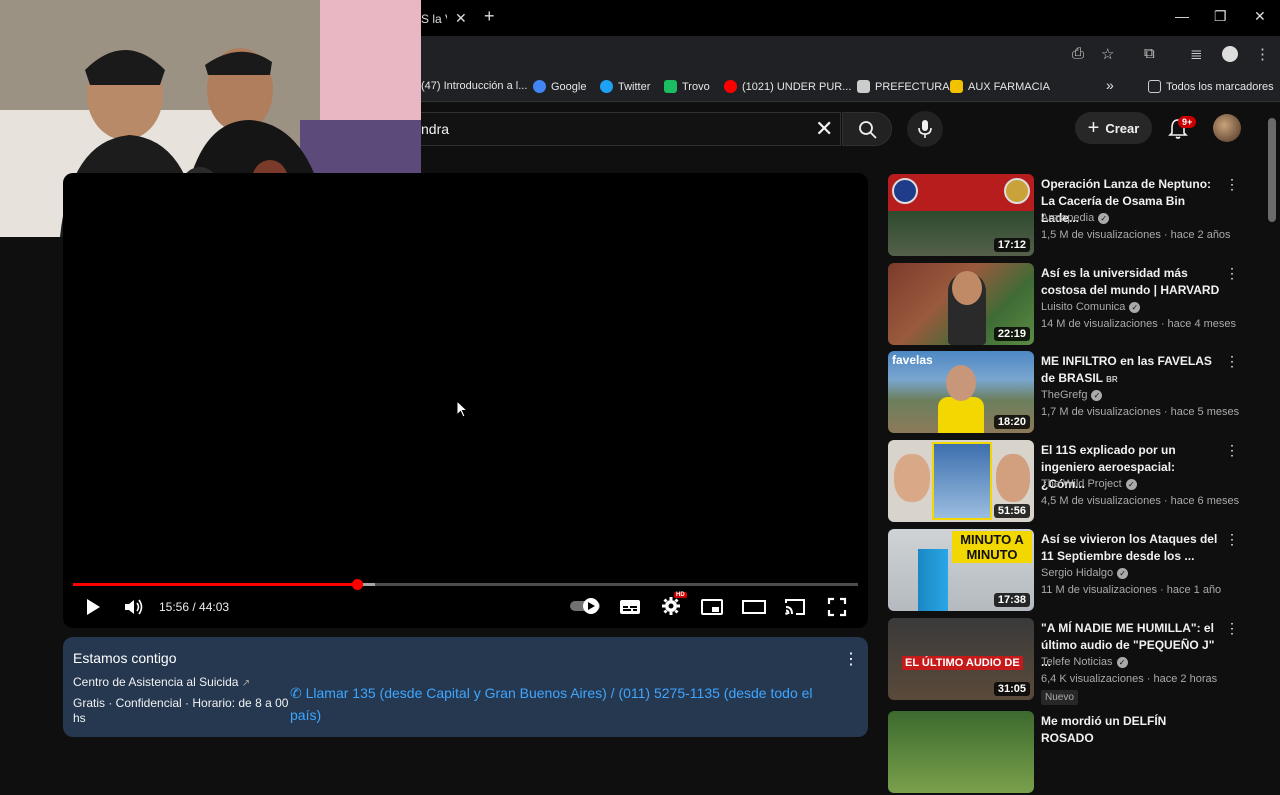 The image size is (1280, 795). What do you see at coordinates (992, 547) in the screenshot?
I see `thumb-caption: MINUTO A MINUTO` at bounding box center [992, 547].